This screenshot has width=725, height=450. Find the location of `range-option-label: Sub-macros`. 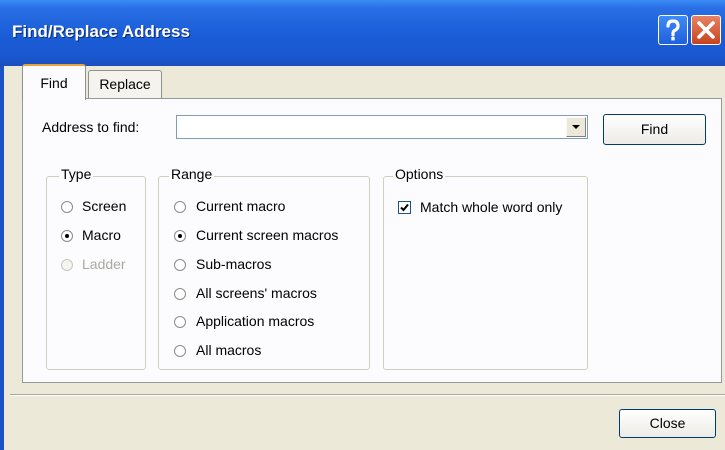

range-option-label: Sub-macros is located at coordinates (234, 264).